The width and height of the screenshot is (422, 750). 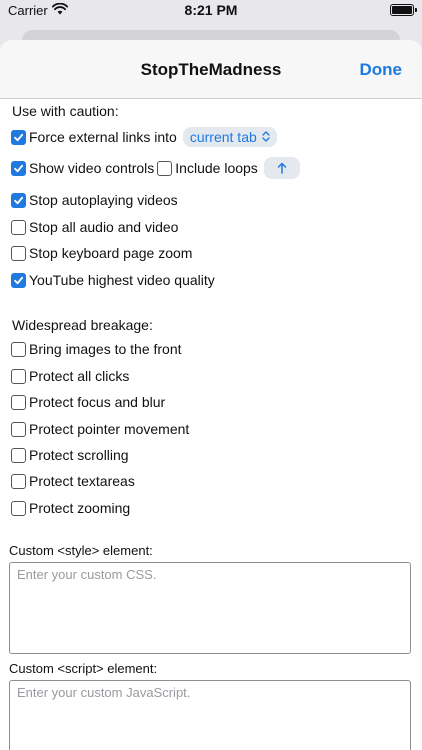 What do you see at coordinates (103, 200) in the screenshot?
I see `stop-autoplay-label: Stop autoplaying videos` at bounding box center [103, 200].